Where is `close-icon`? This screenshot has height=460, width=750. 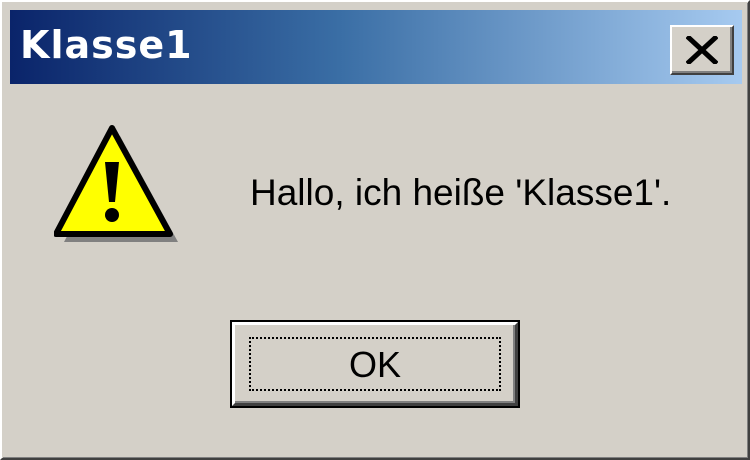 close-icon is located at coordinates (702, 50).